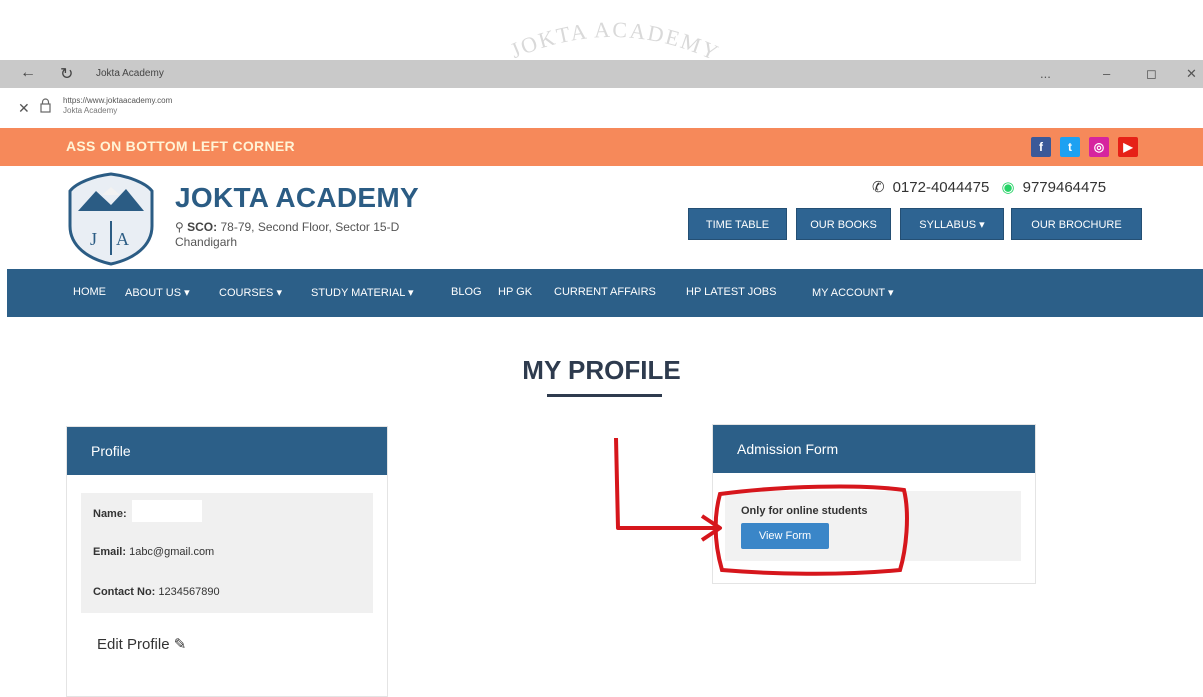 The image size is (1203, 697). I want to click on watermark-text: JOKTA ACADEMY, so click(614, 37).